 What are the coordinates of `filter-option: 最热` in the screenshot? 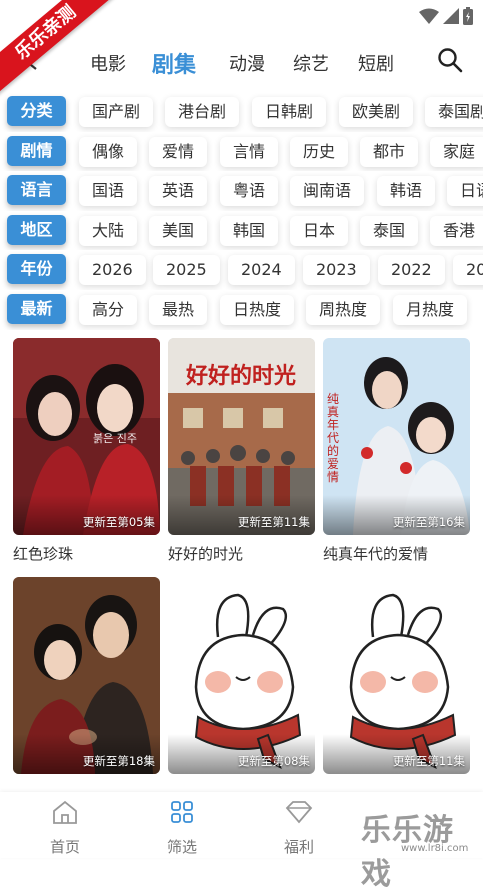 It's located at (178, 309).